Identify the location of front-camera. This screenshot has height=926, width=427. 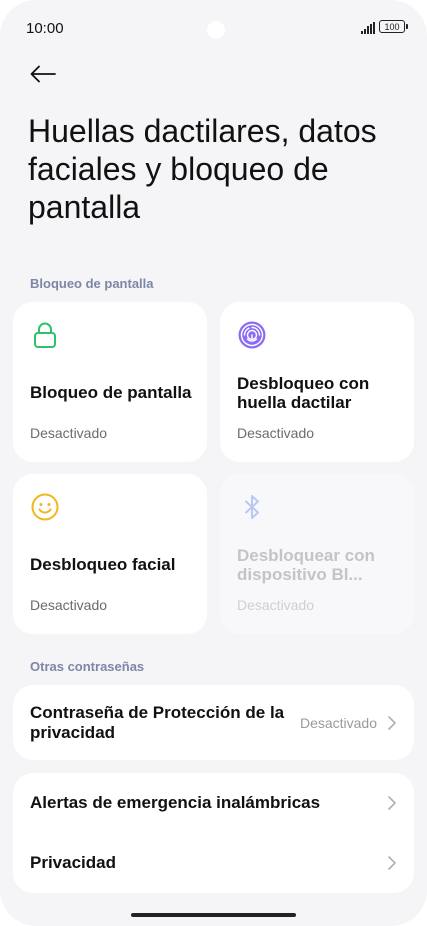
(216, 30).